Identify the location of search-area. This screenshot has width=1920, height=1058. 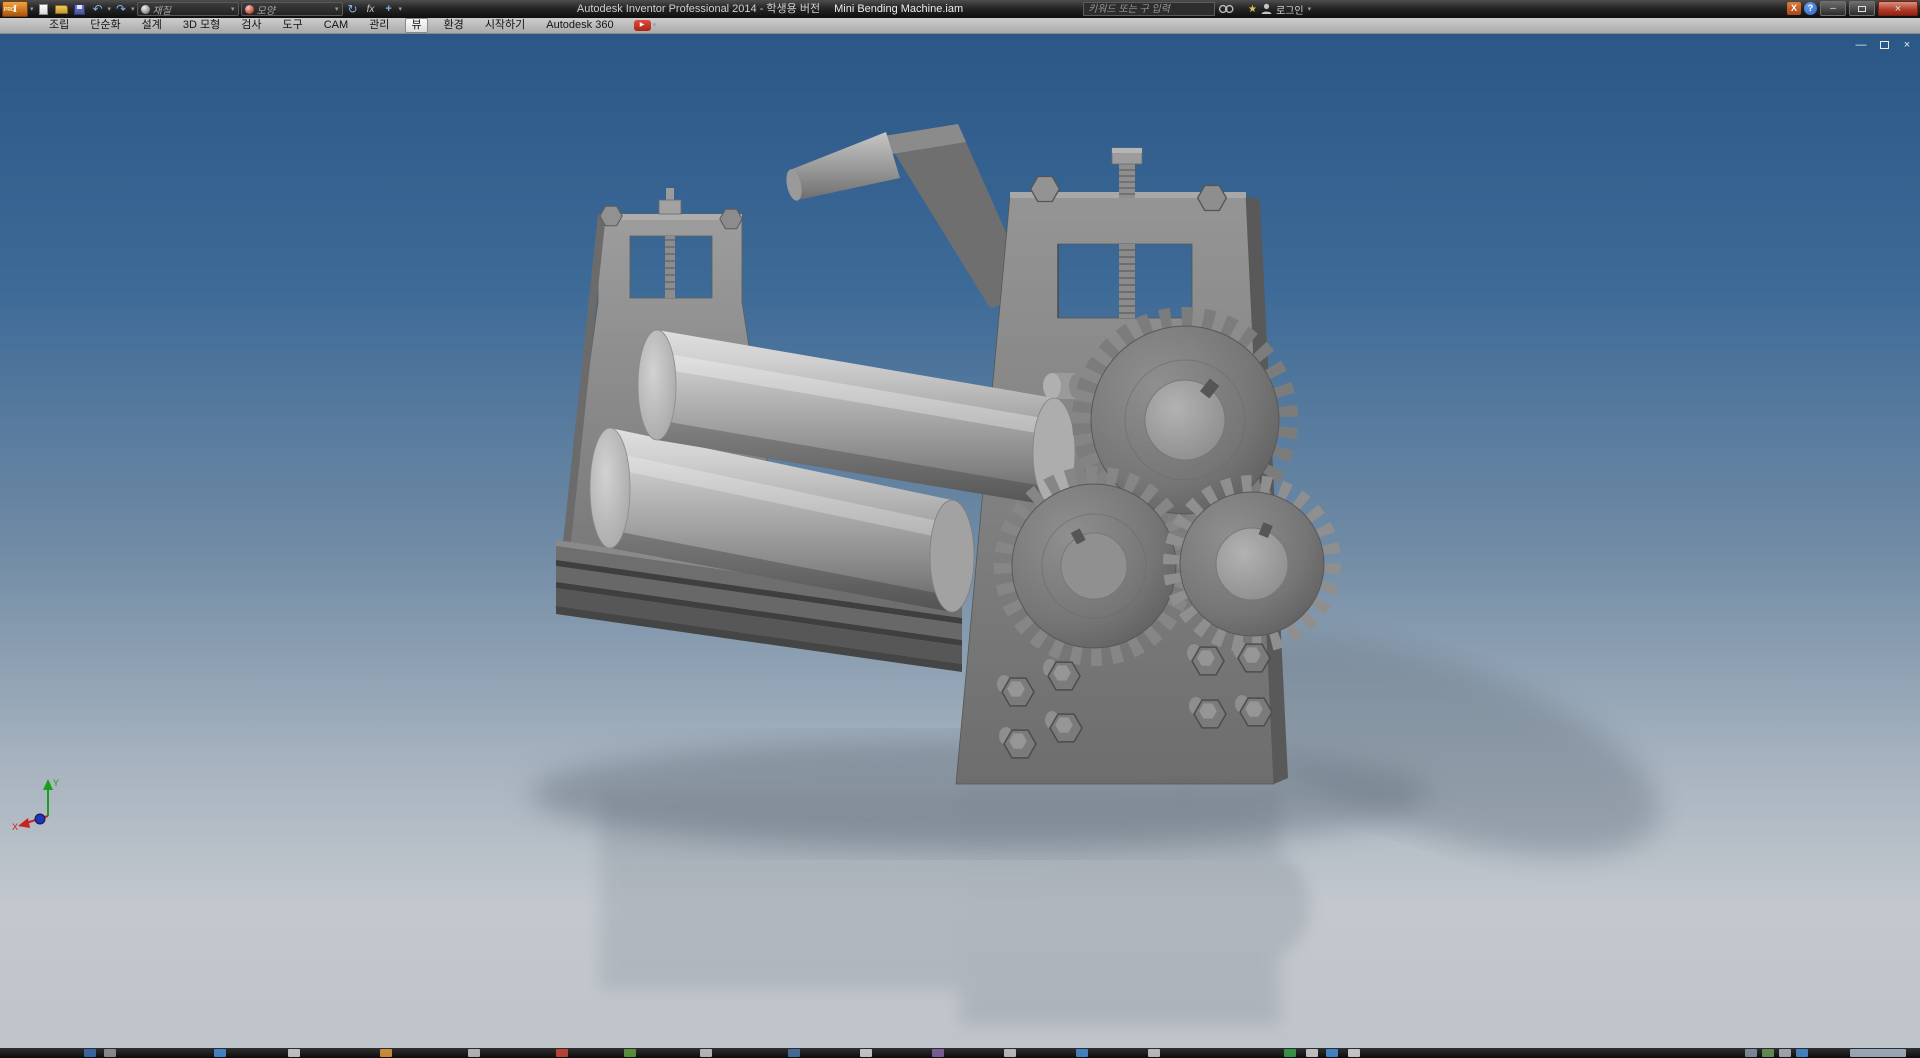
(1158, 9).